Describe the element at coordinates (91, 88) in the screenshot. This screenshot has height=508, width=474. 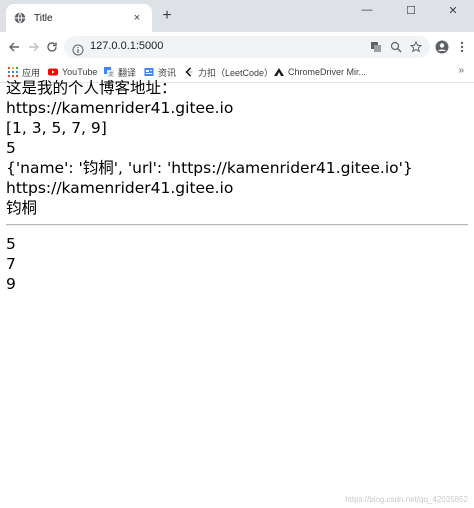
I see `blog-intro-text: 这是我的个人博客地址：` at that location.